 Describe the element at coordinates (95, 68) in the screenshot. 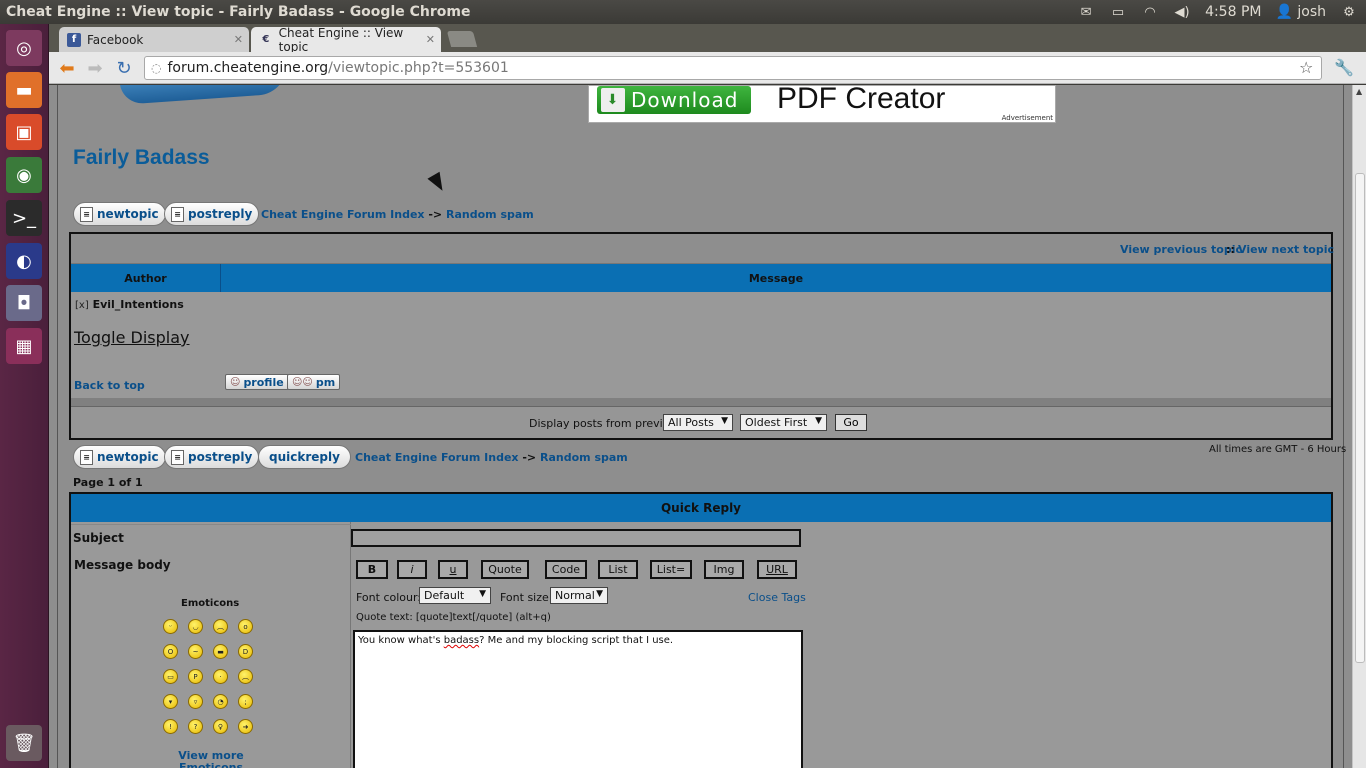

I see `forward-button: ➡` at that location.